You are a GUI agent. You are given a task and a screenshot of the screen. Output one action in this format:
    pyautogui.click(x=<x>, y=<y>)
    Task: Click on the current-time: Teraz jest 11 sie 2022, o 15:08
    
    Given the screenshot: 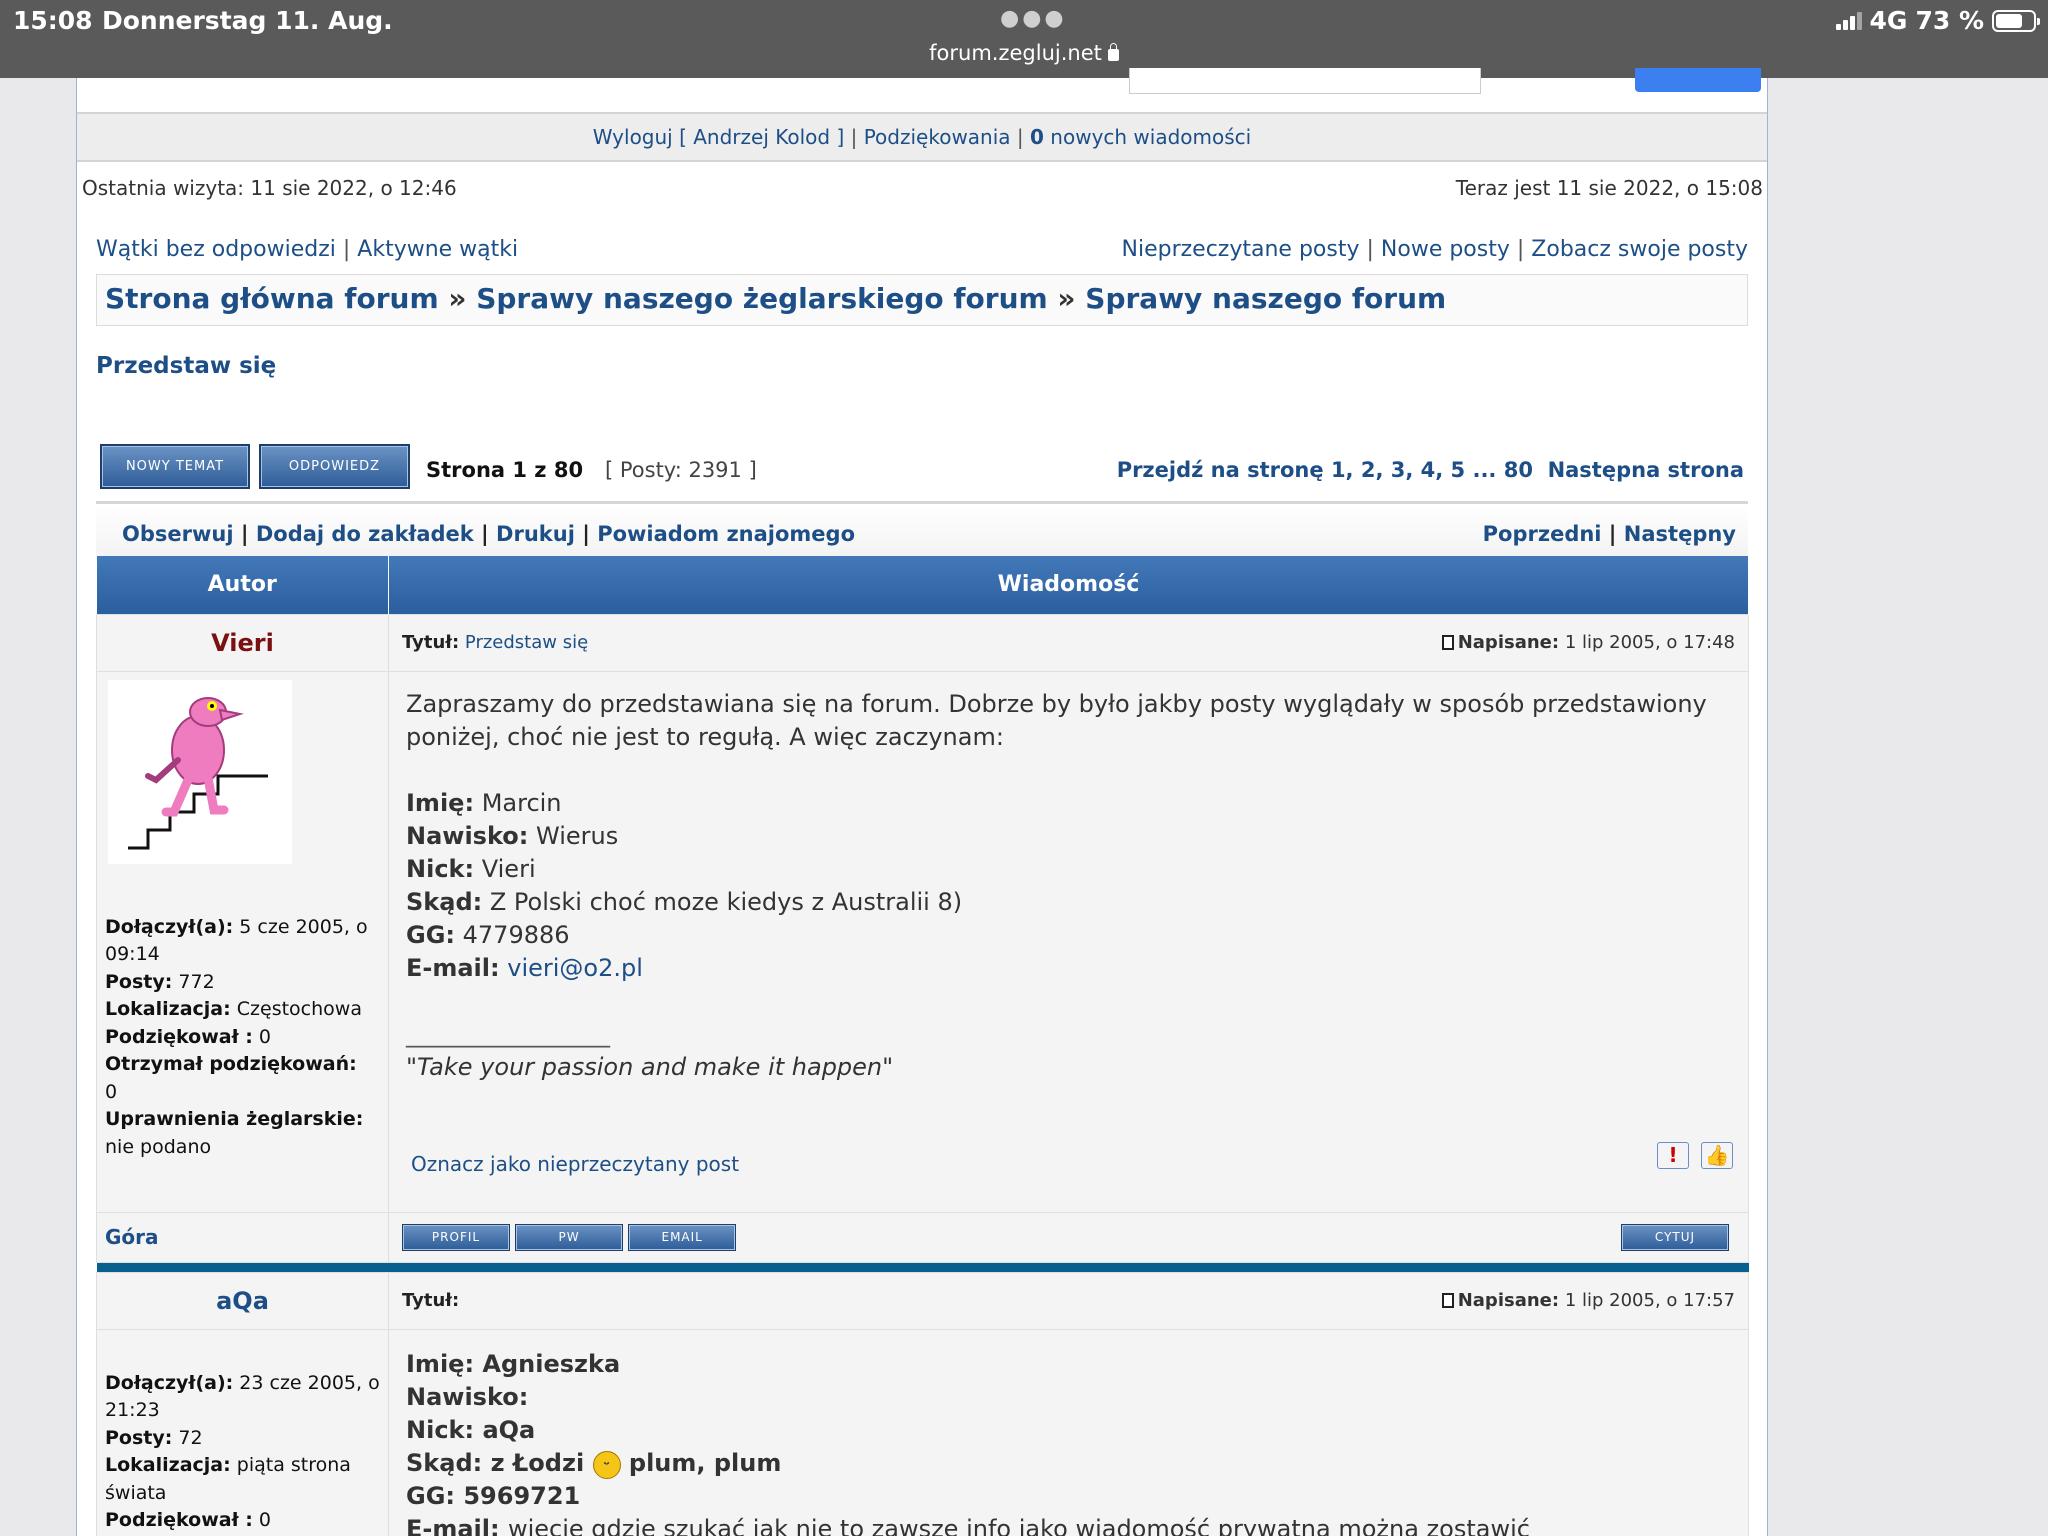 What is the action you would take?
    pyautogui.click(x=1609, y=188)
    